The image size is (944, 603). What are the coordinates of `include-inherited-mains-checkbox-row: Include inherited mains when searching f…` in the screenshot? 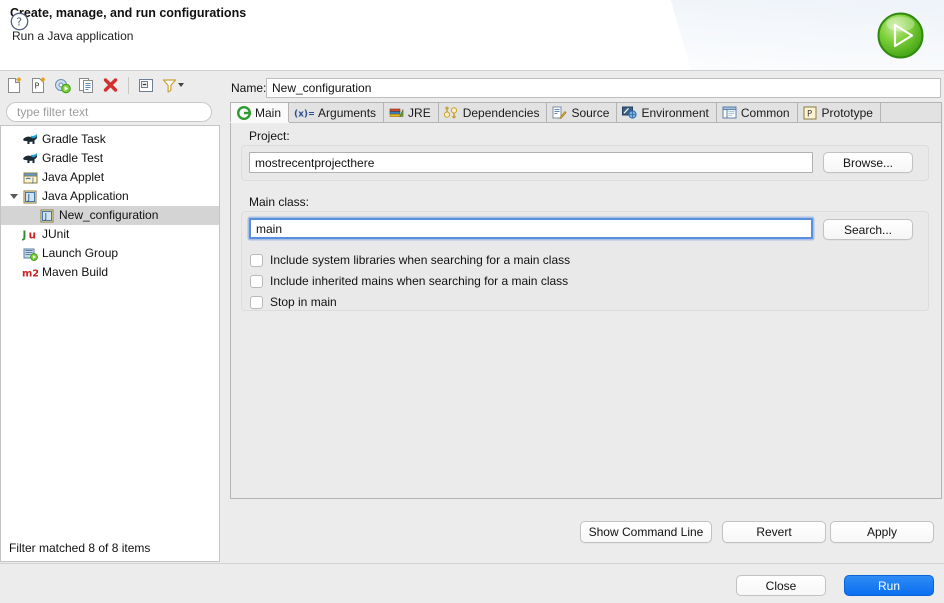 It's located at (409, 281).